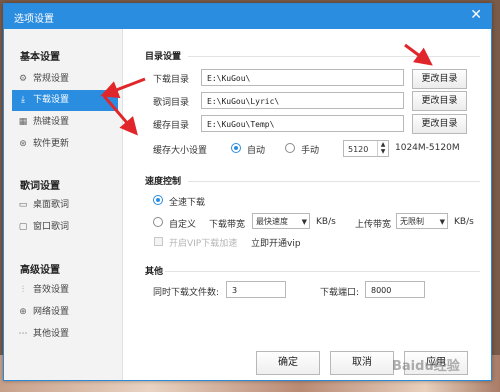 The width and height of the screenshot is (500, 392). What do you see at coordinates (203, 244) in the screenshot?
I see `vip-accel-label: 开启VIP下载加速` at bounding box center [203, 244].